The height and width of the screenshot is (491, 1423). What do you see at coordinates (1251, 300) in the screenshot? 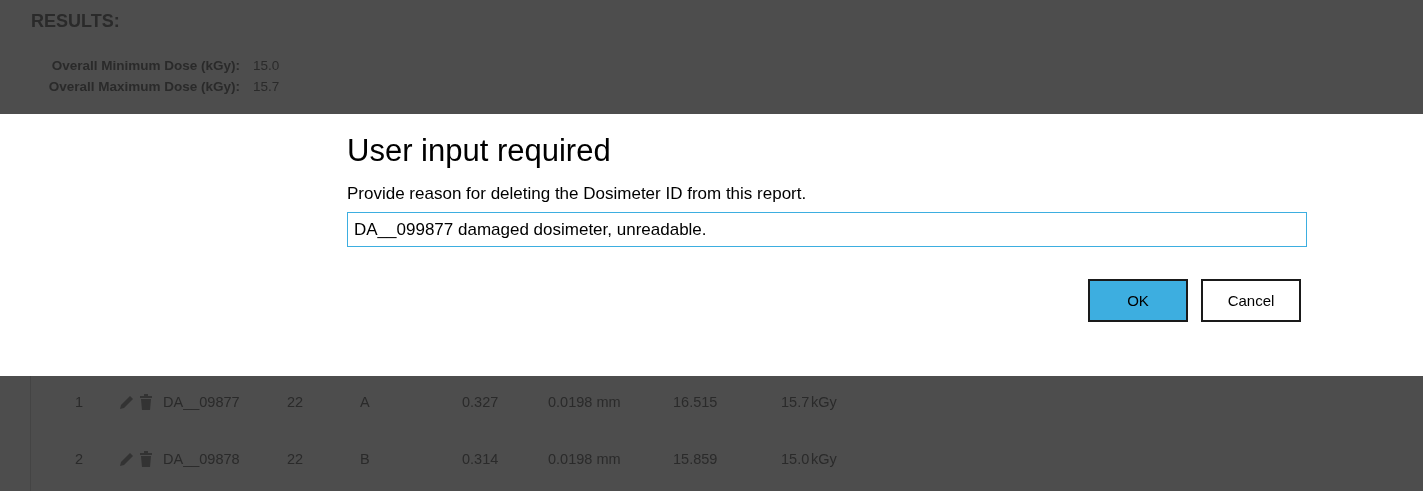
I see `cancel-button: Cancel` at bounding box center [1251, 300].